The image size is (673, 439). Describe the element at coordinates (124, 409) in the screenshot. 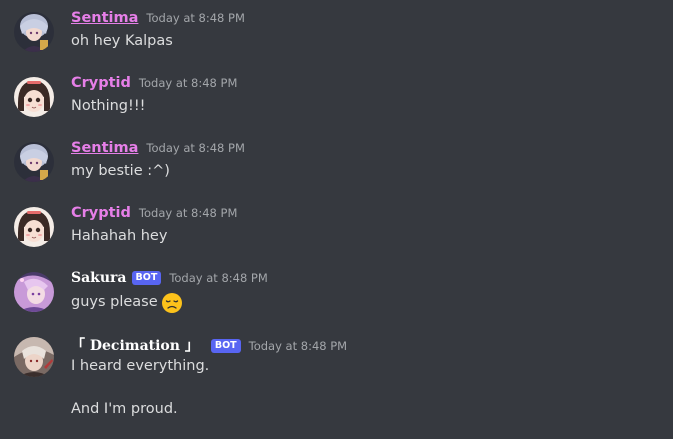

I see `message-text: And I'm proud.` at that location.